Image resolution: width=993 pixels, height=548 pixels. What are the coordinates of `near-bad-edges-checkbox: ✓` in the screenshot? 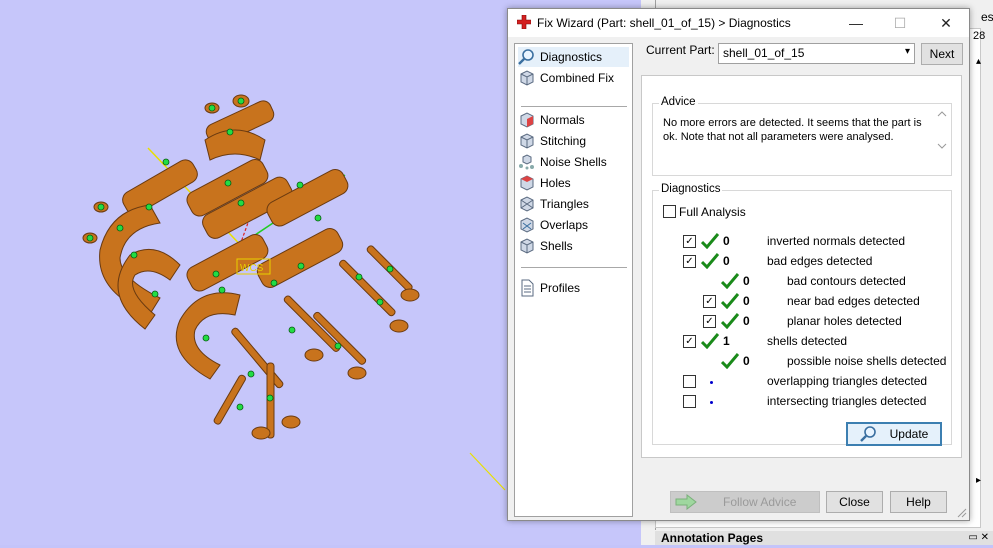 It's located at (709, 301).